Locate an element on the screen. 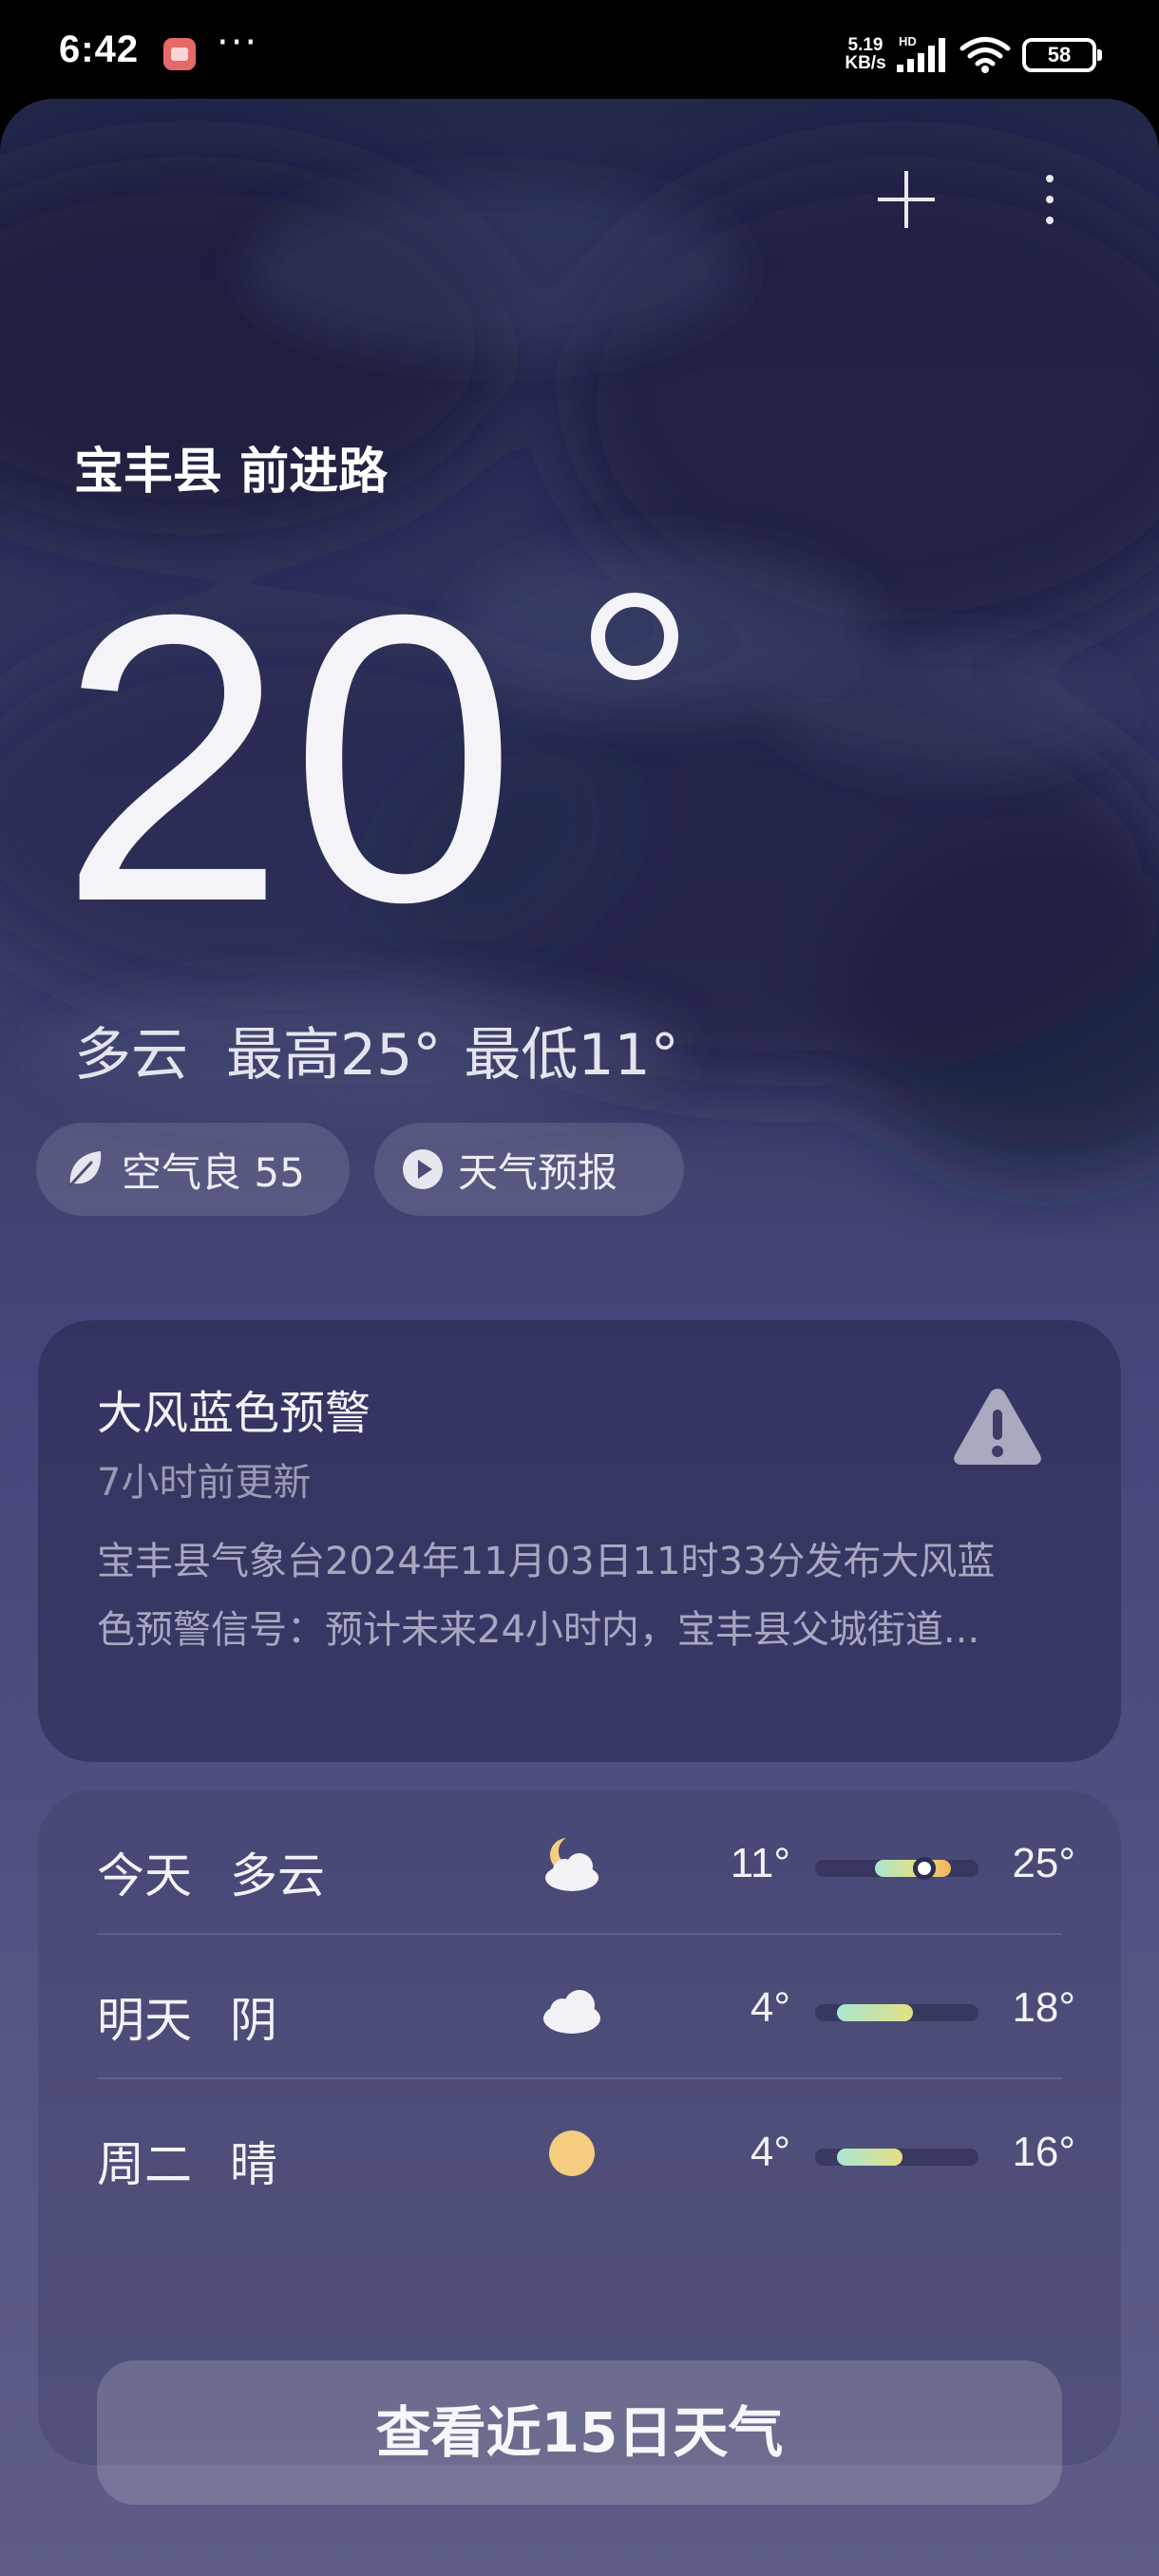  partly-cloudy-night-icon is located at coordinates (571, 1864).